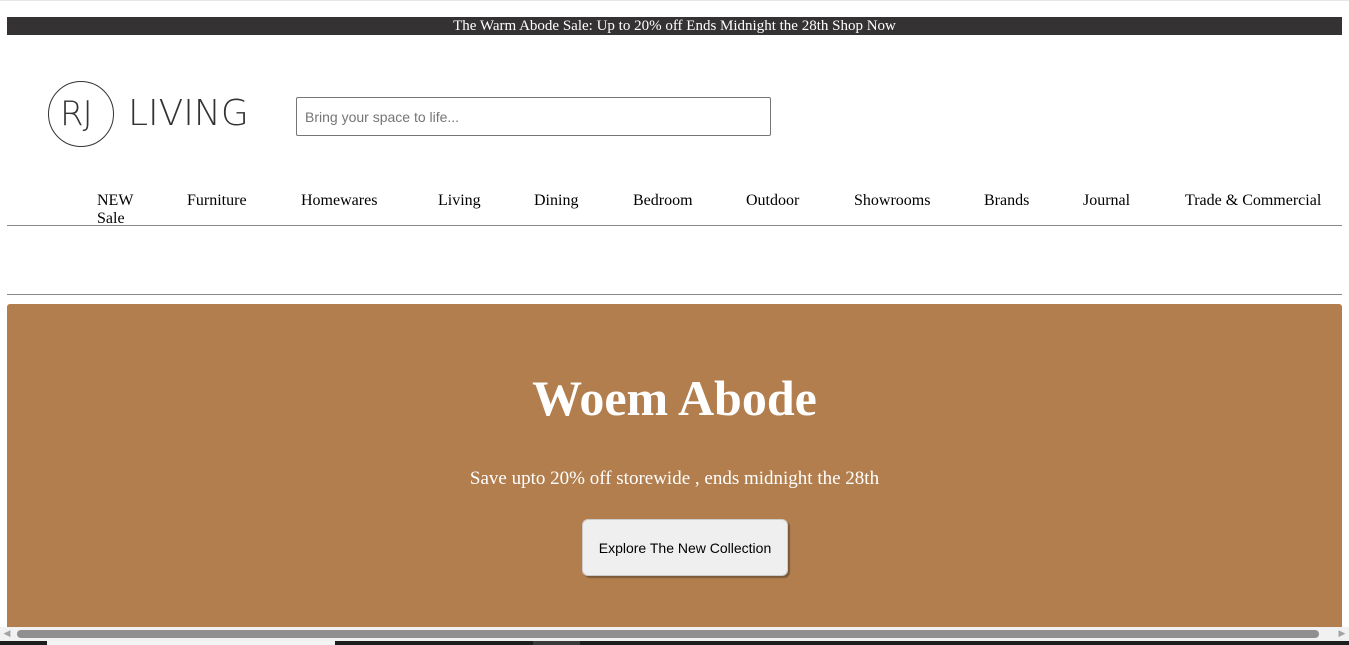 The height and width of the screenshot is (645, 1349). Describe the element at coordinates (1342, 634) in the screenshot. I see `arrow-right-icon: ▶` at that location.